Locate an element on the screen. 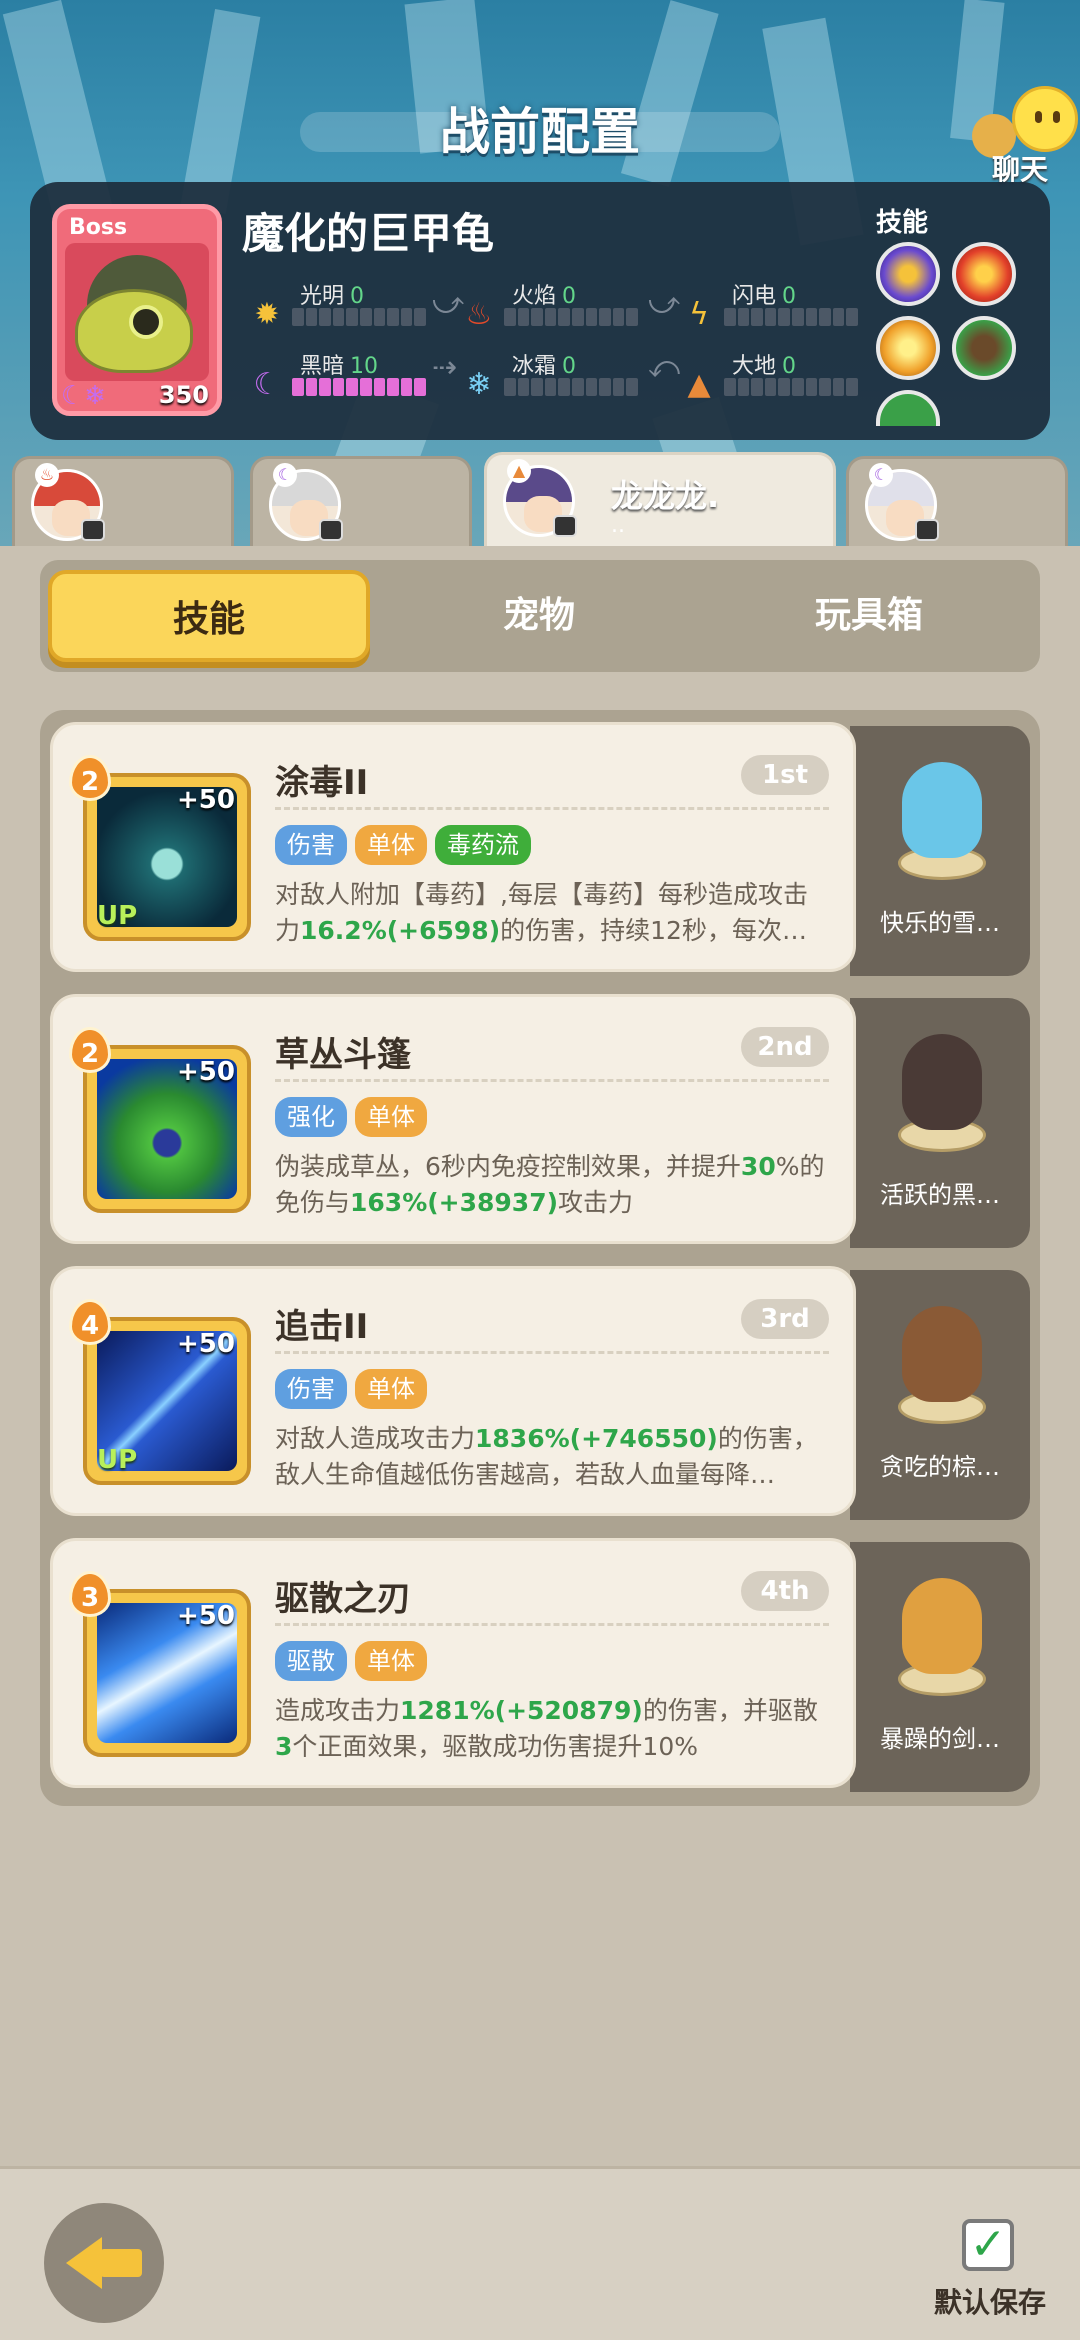 This screenshot has height=2340, width=1080. desc-highlight: 1836%(+746550) is located at coordinates (596, 1438).